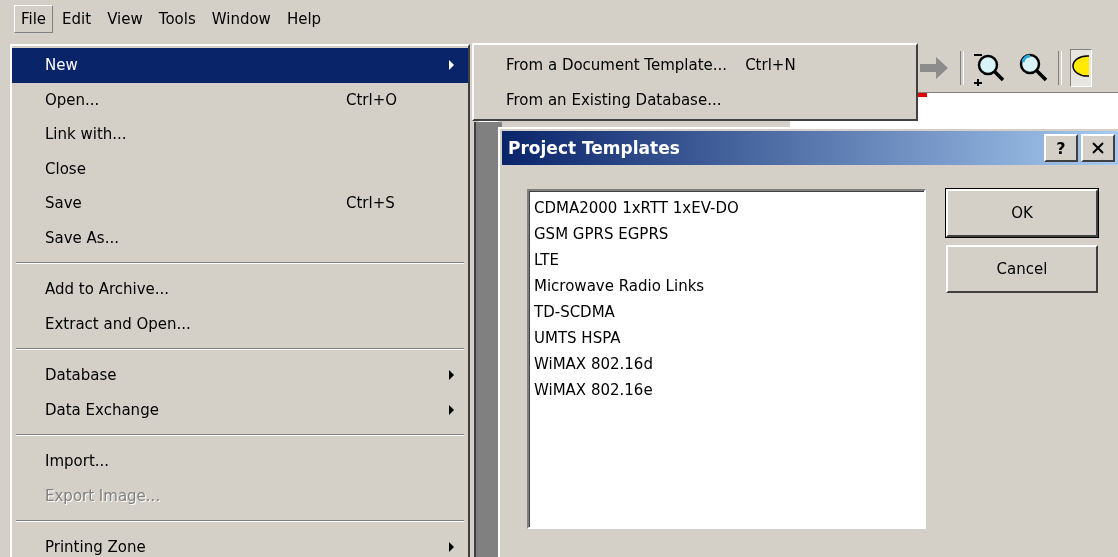  What do you see at coordinates (240, 99) in the screenshot?
I see `menu-item: Open... Ctrl+O` at bounding box center [240, 99].